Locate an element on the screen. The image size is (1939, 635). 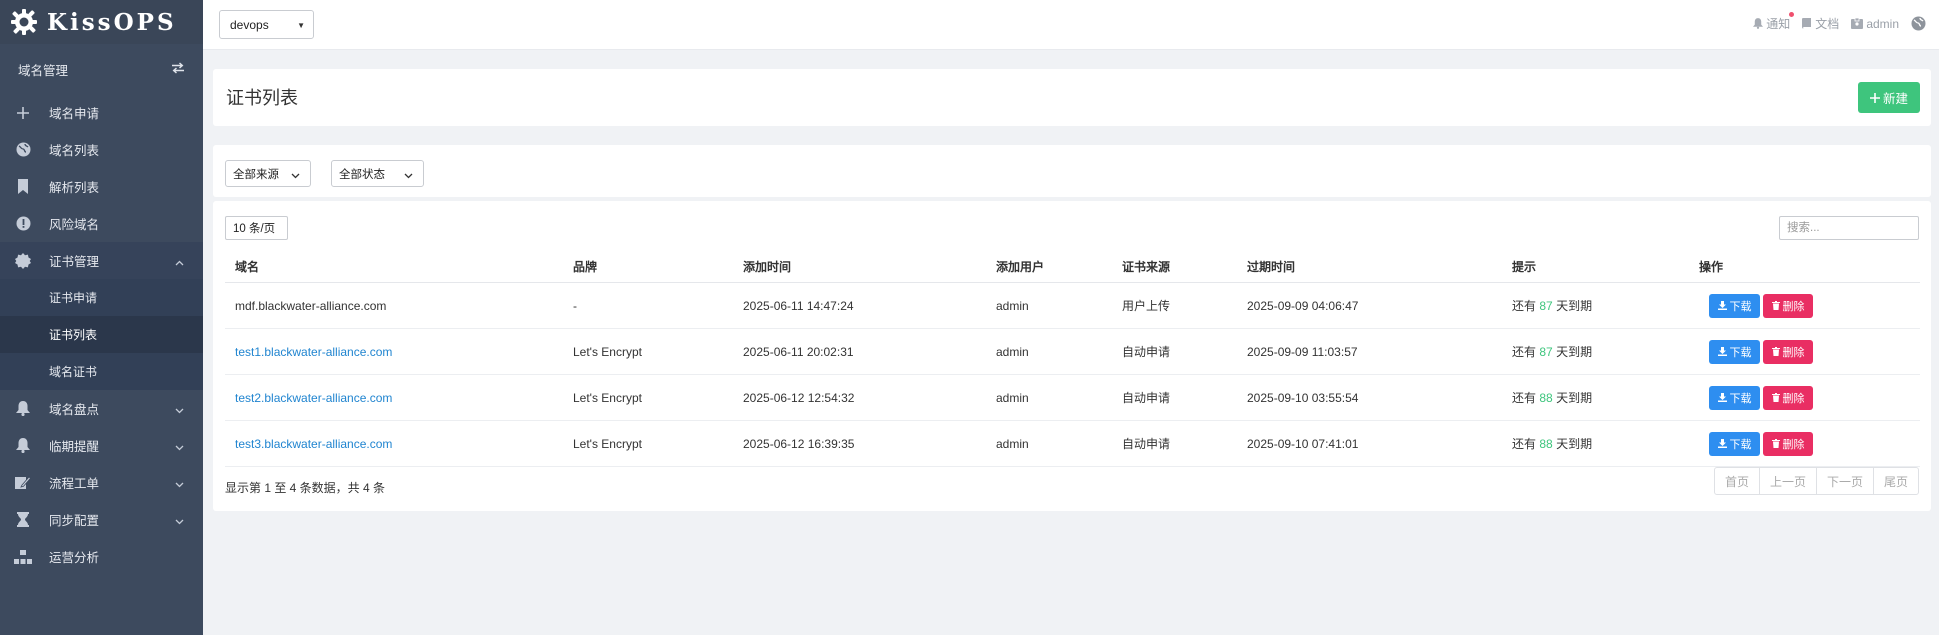
brand: KissOPS is located at coordinates (101, 22).